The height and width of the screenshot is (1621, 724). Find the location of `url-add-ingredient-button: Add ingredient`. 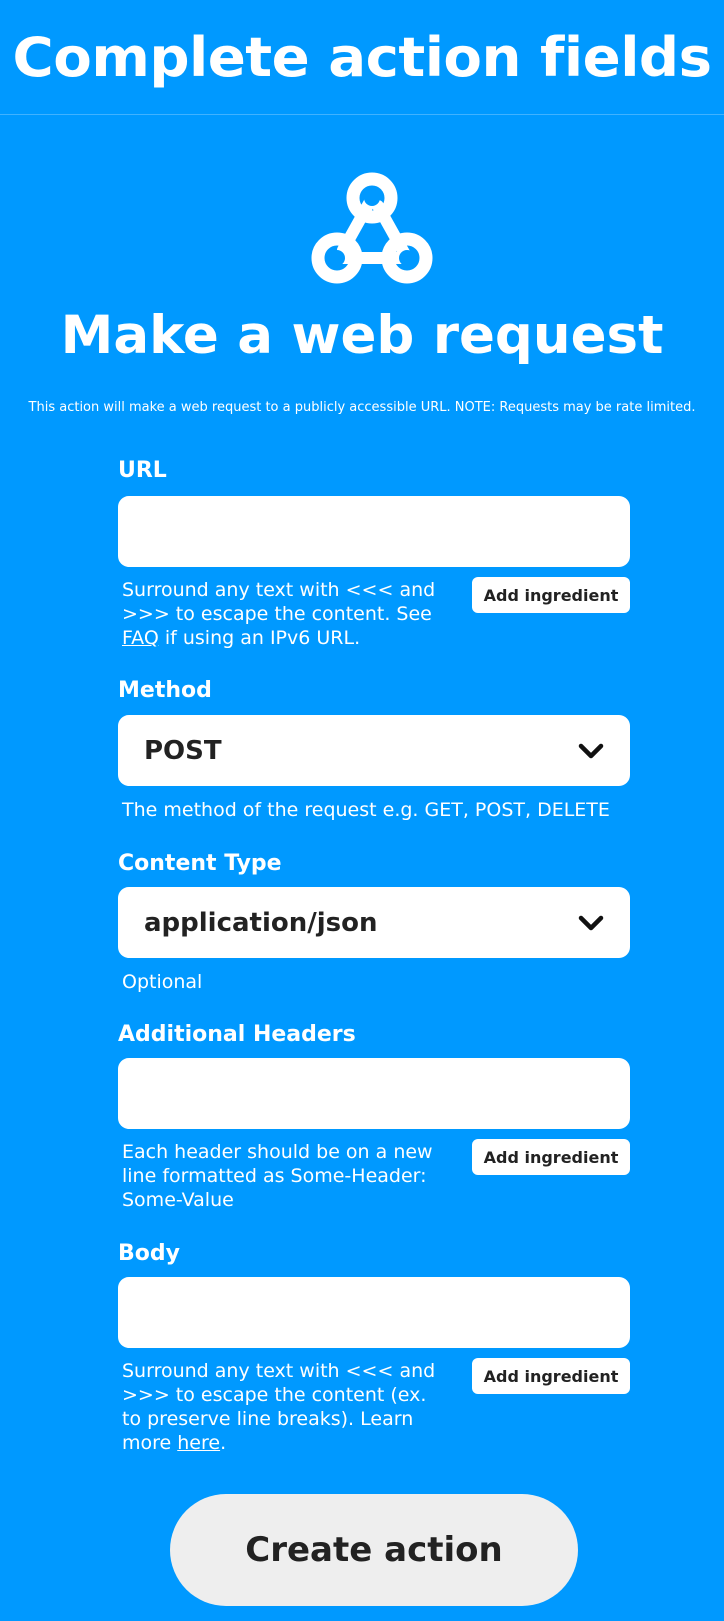

url-add-ingredient-button: Add ingredient is located at coordinates (551, 595).